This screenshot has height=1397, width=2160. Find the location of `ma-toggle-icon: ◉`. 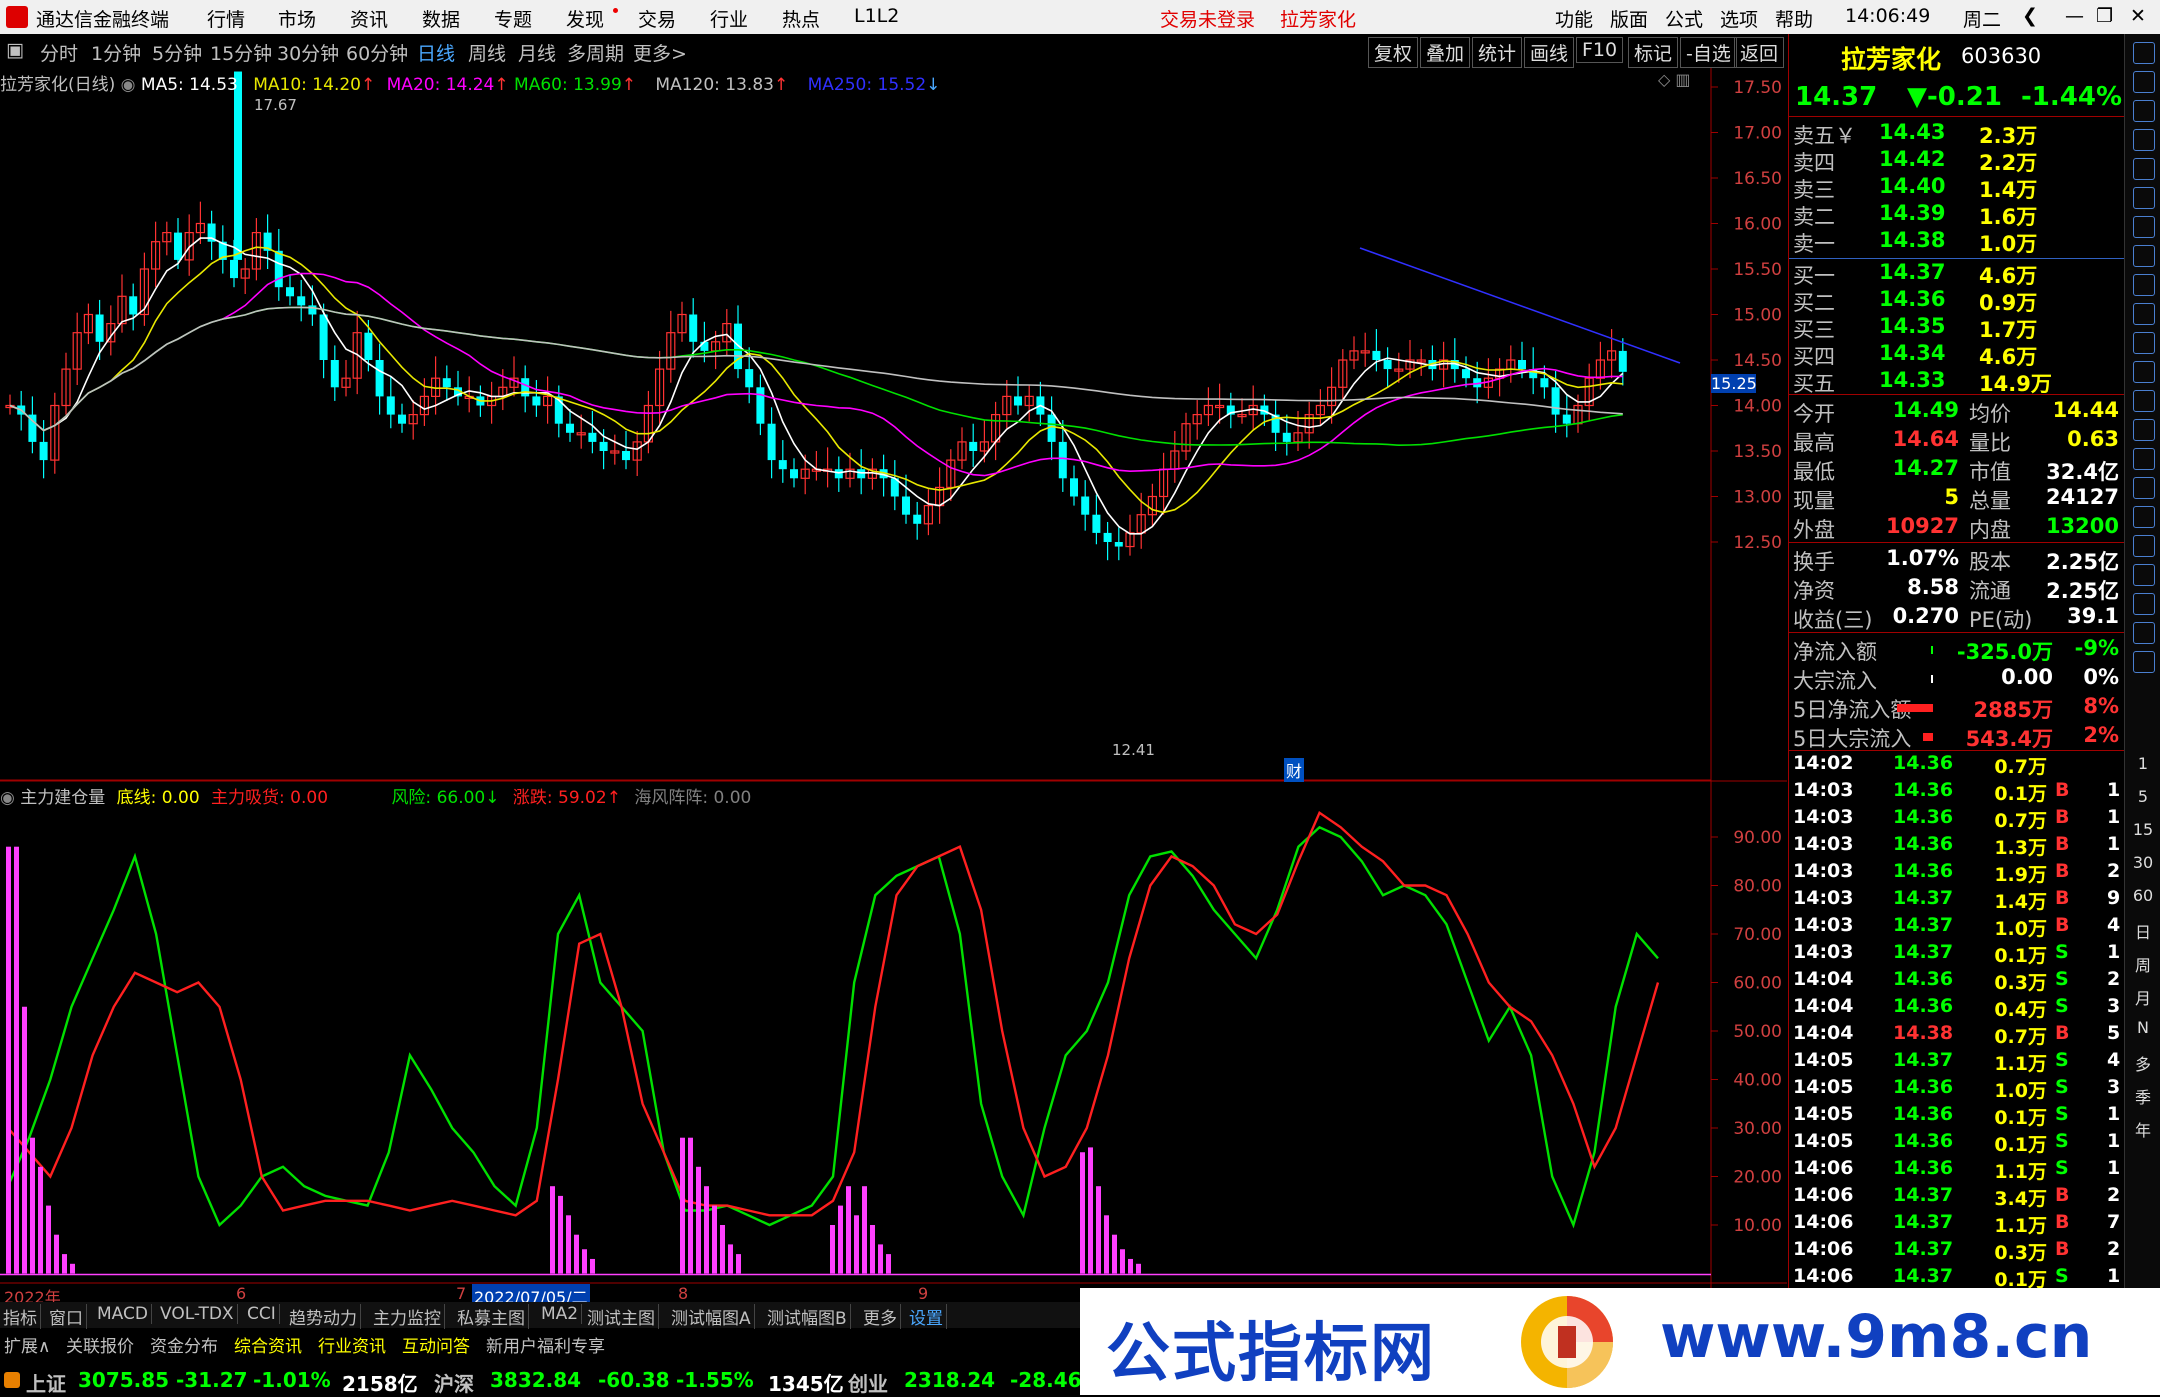

ma-toggle-icon: ◉ is located at coordinates (128, 85).